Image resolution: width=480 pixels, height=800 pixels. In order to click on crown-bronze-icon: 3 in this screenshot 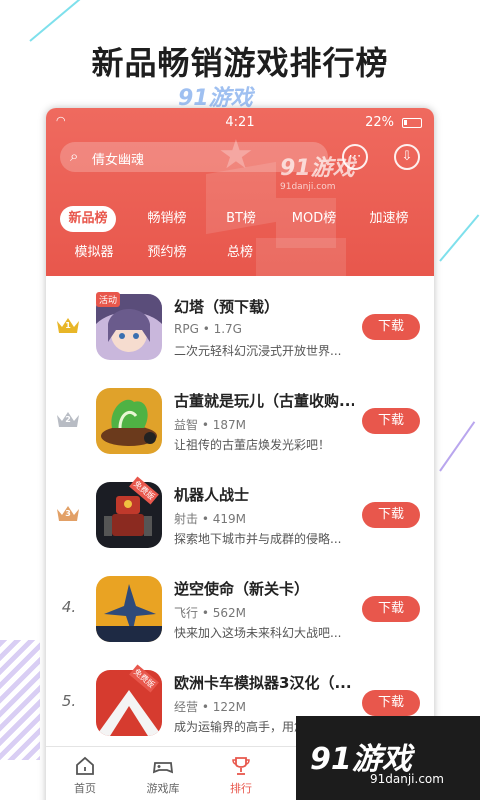, I will do `click(68, 513)`.